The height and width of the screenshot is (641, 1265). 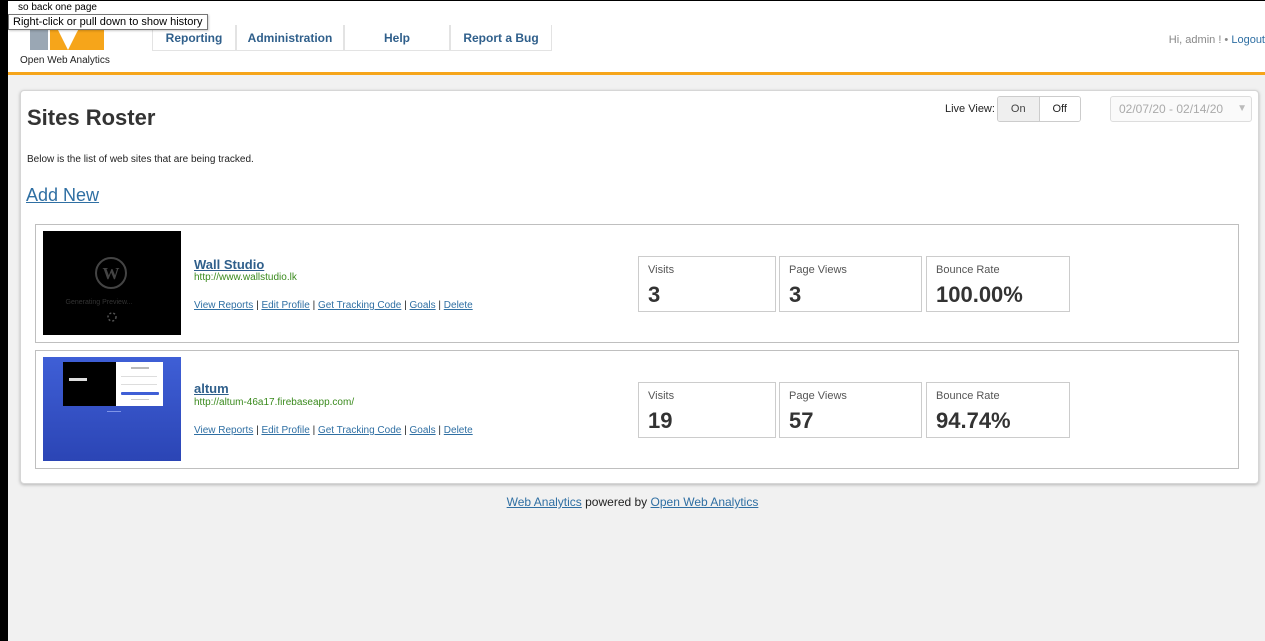 What do you see at coordinates (108, 22) in the screenshot?
I see `tooltip-text: Right-click or pull down to show history` at bounding box center [108, 22].